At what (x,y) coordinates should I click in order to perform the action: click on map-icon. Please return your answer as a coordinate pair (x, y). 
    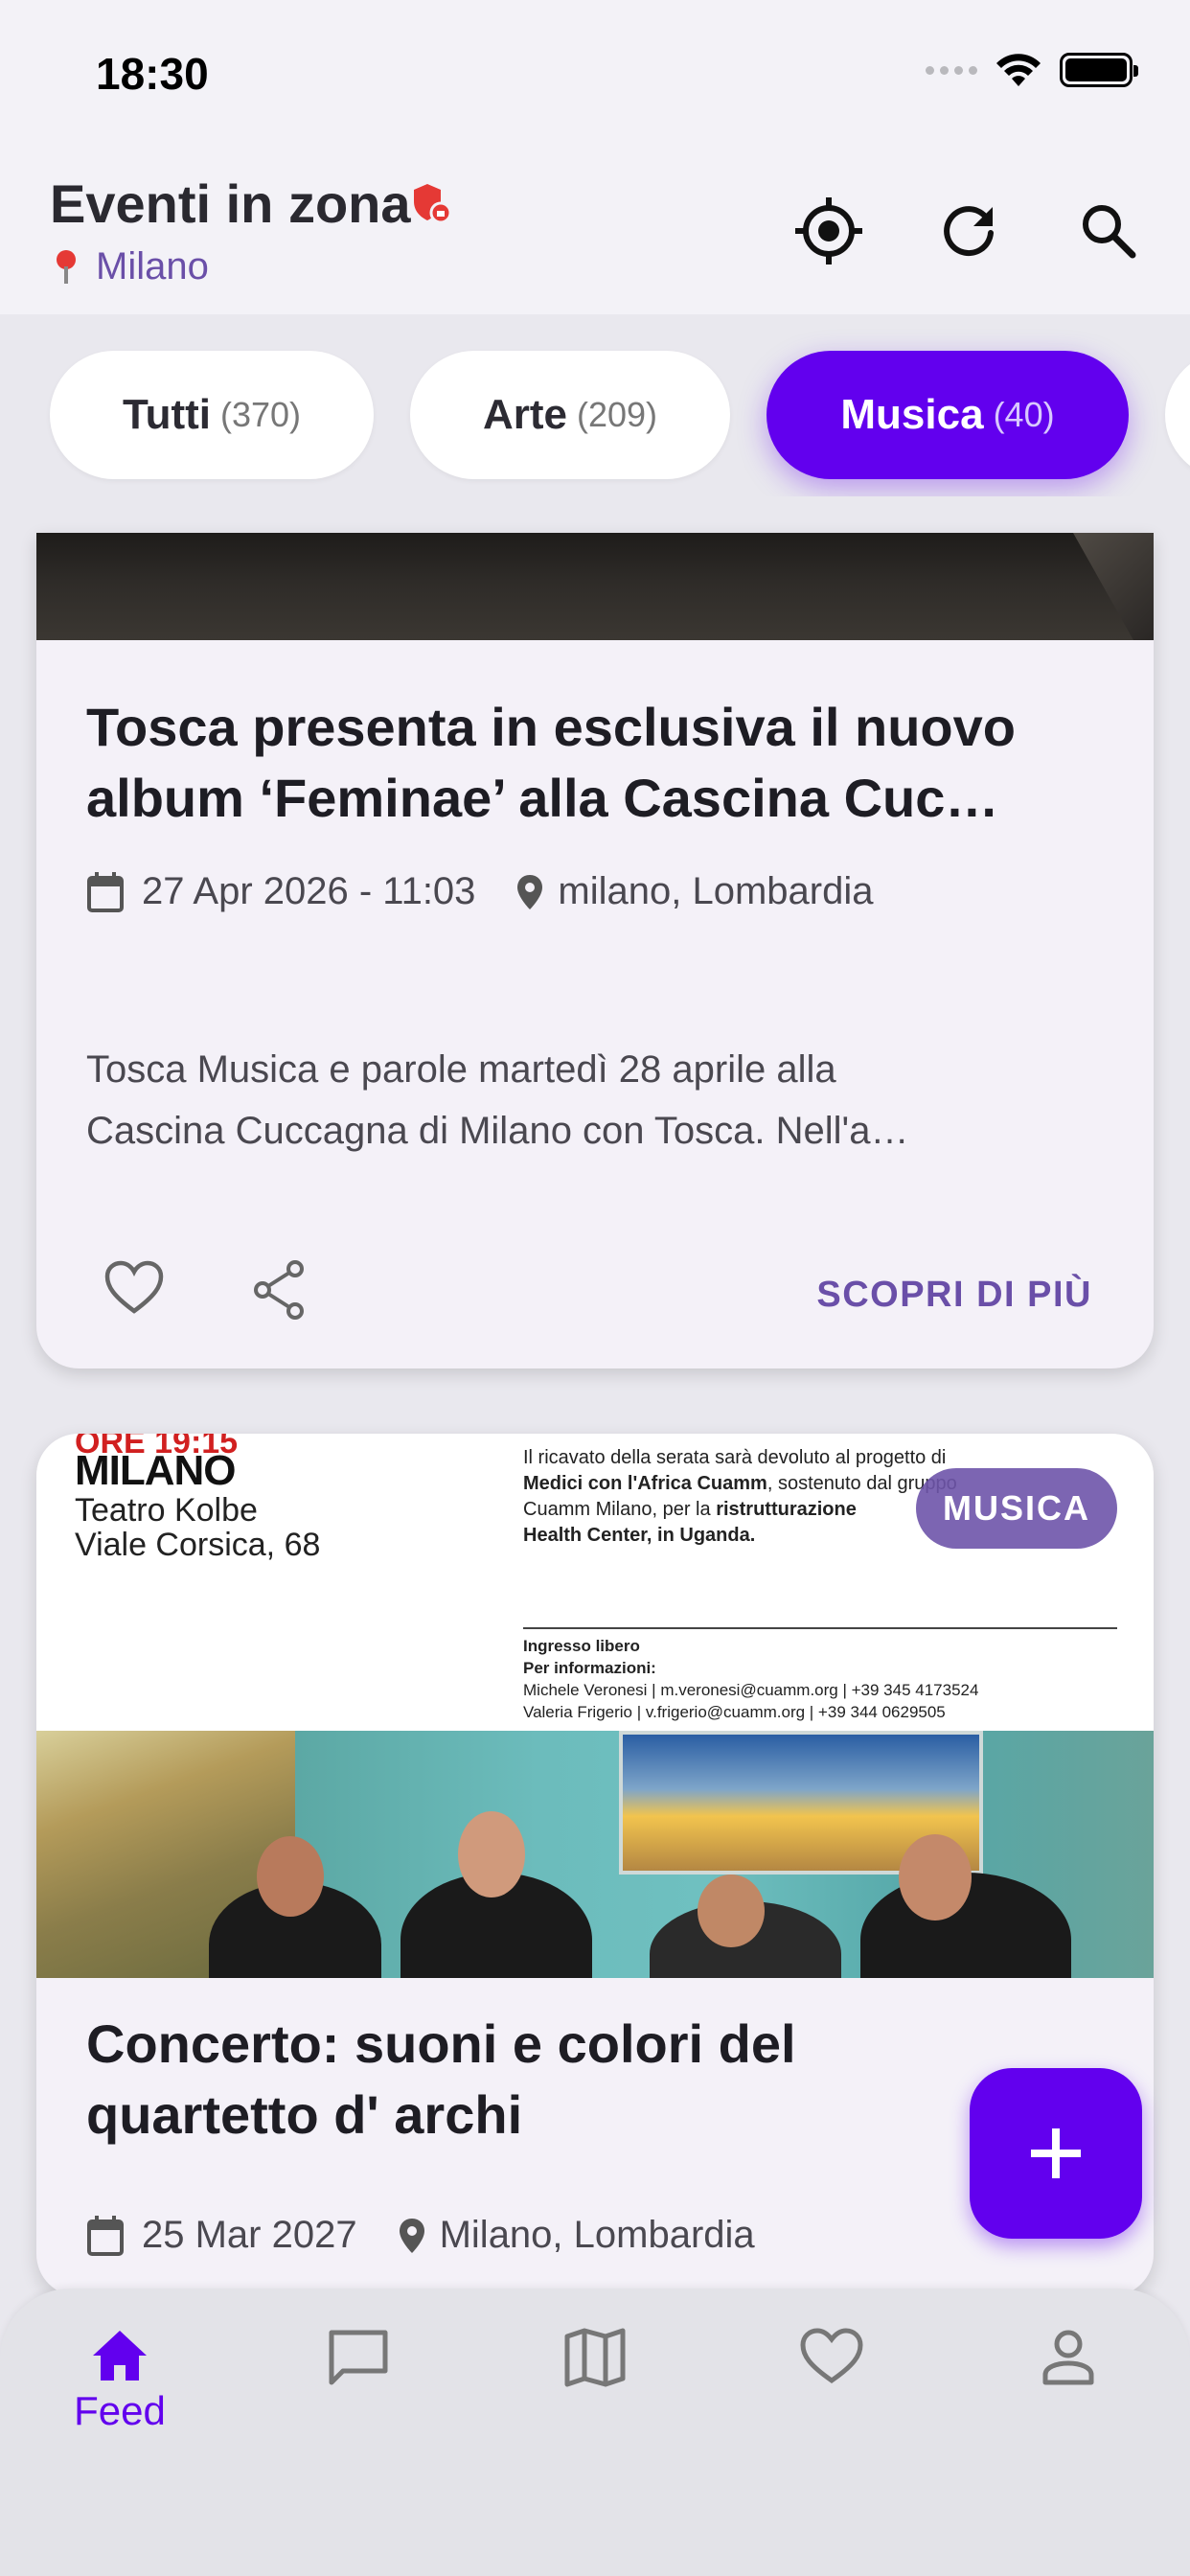
    Looking at the image, I should click on (595, 2357).